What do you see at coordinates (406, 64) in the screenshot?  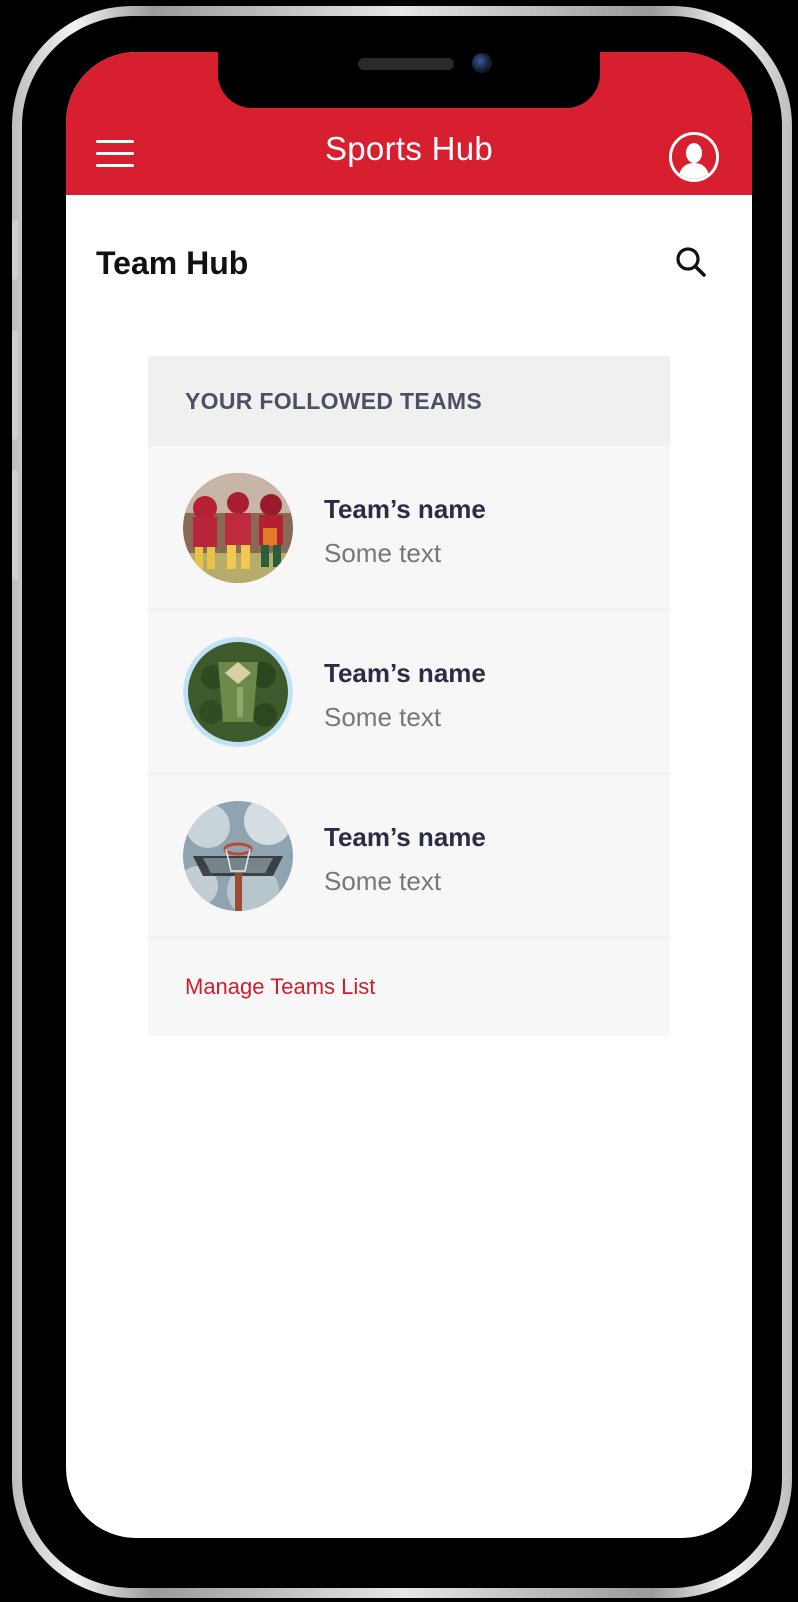 I see `speaker-grille` at bounding box center [406, 64].